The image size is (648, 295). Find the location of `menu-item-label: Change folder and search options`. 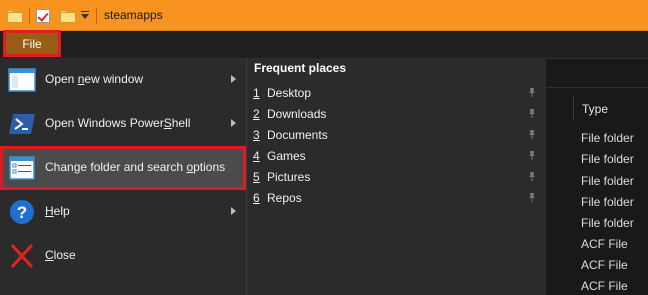

menu-item-label: Change folder and search options is located at coordinates (135, 167).